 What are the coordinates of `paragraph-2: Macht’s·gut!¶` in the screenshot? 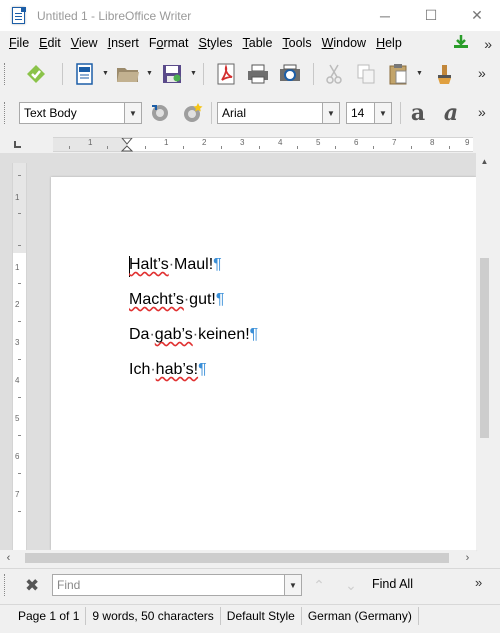 It's located at (176, 300).